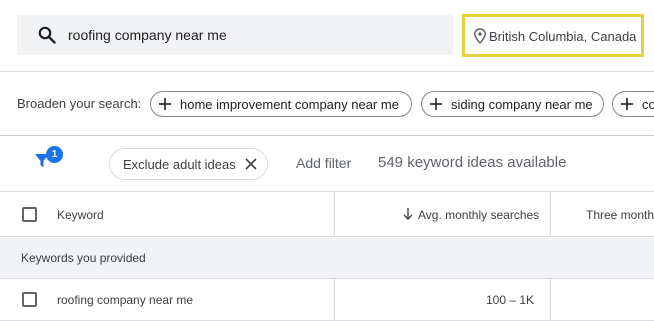 The height and width of the screenshot is (321, 654). I want to click on avg-monthly-searches-cell: 100 – 1K, so click(510, 300).